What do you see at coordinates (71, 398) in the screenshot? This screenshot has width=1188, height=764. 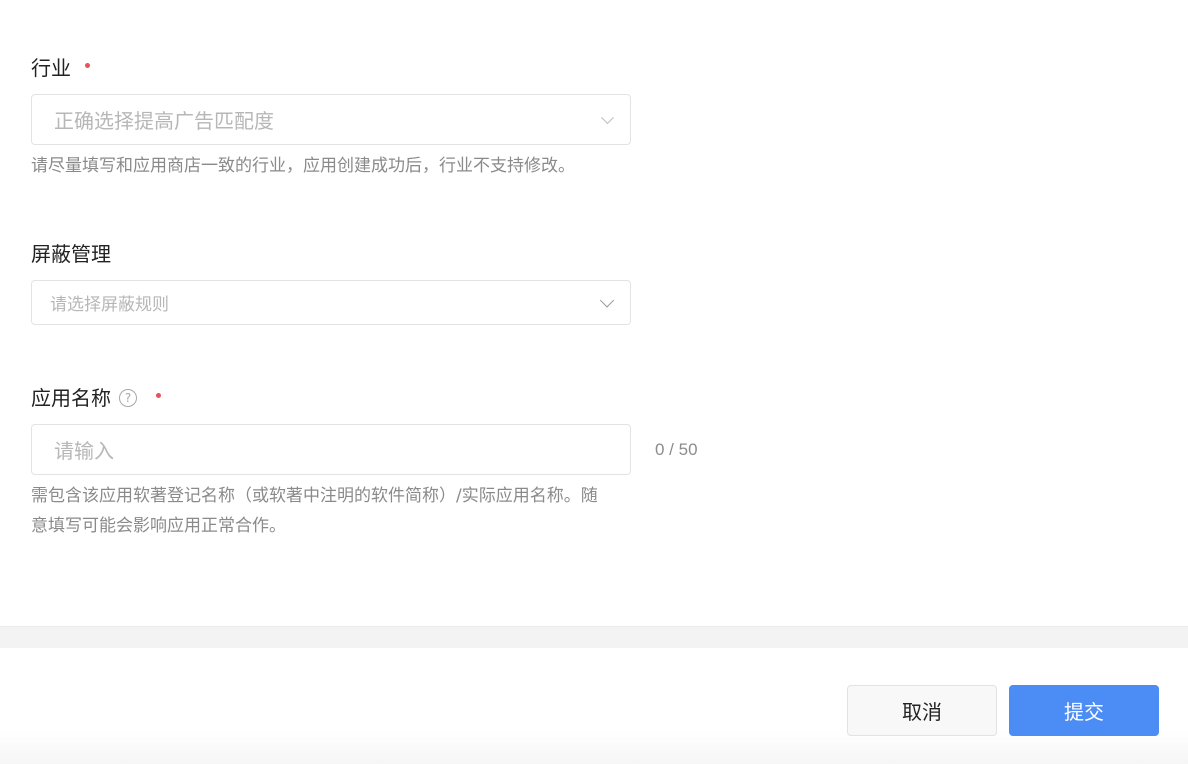 I see `app-name-label-text: 应用名称` at bounding box center [71, 398].